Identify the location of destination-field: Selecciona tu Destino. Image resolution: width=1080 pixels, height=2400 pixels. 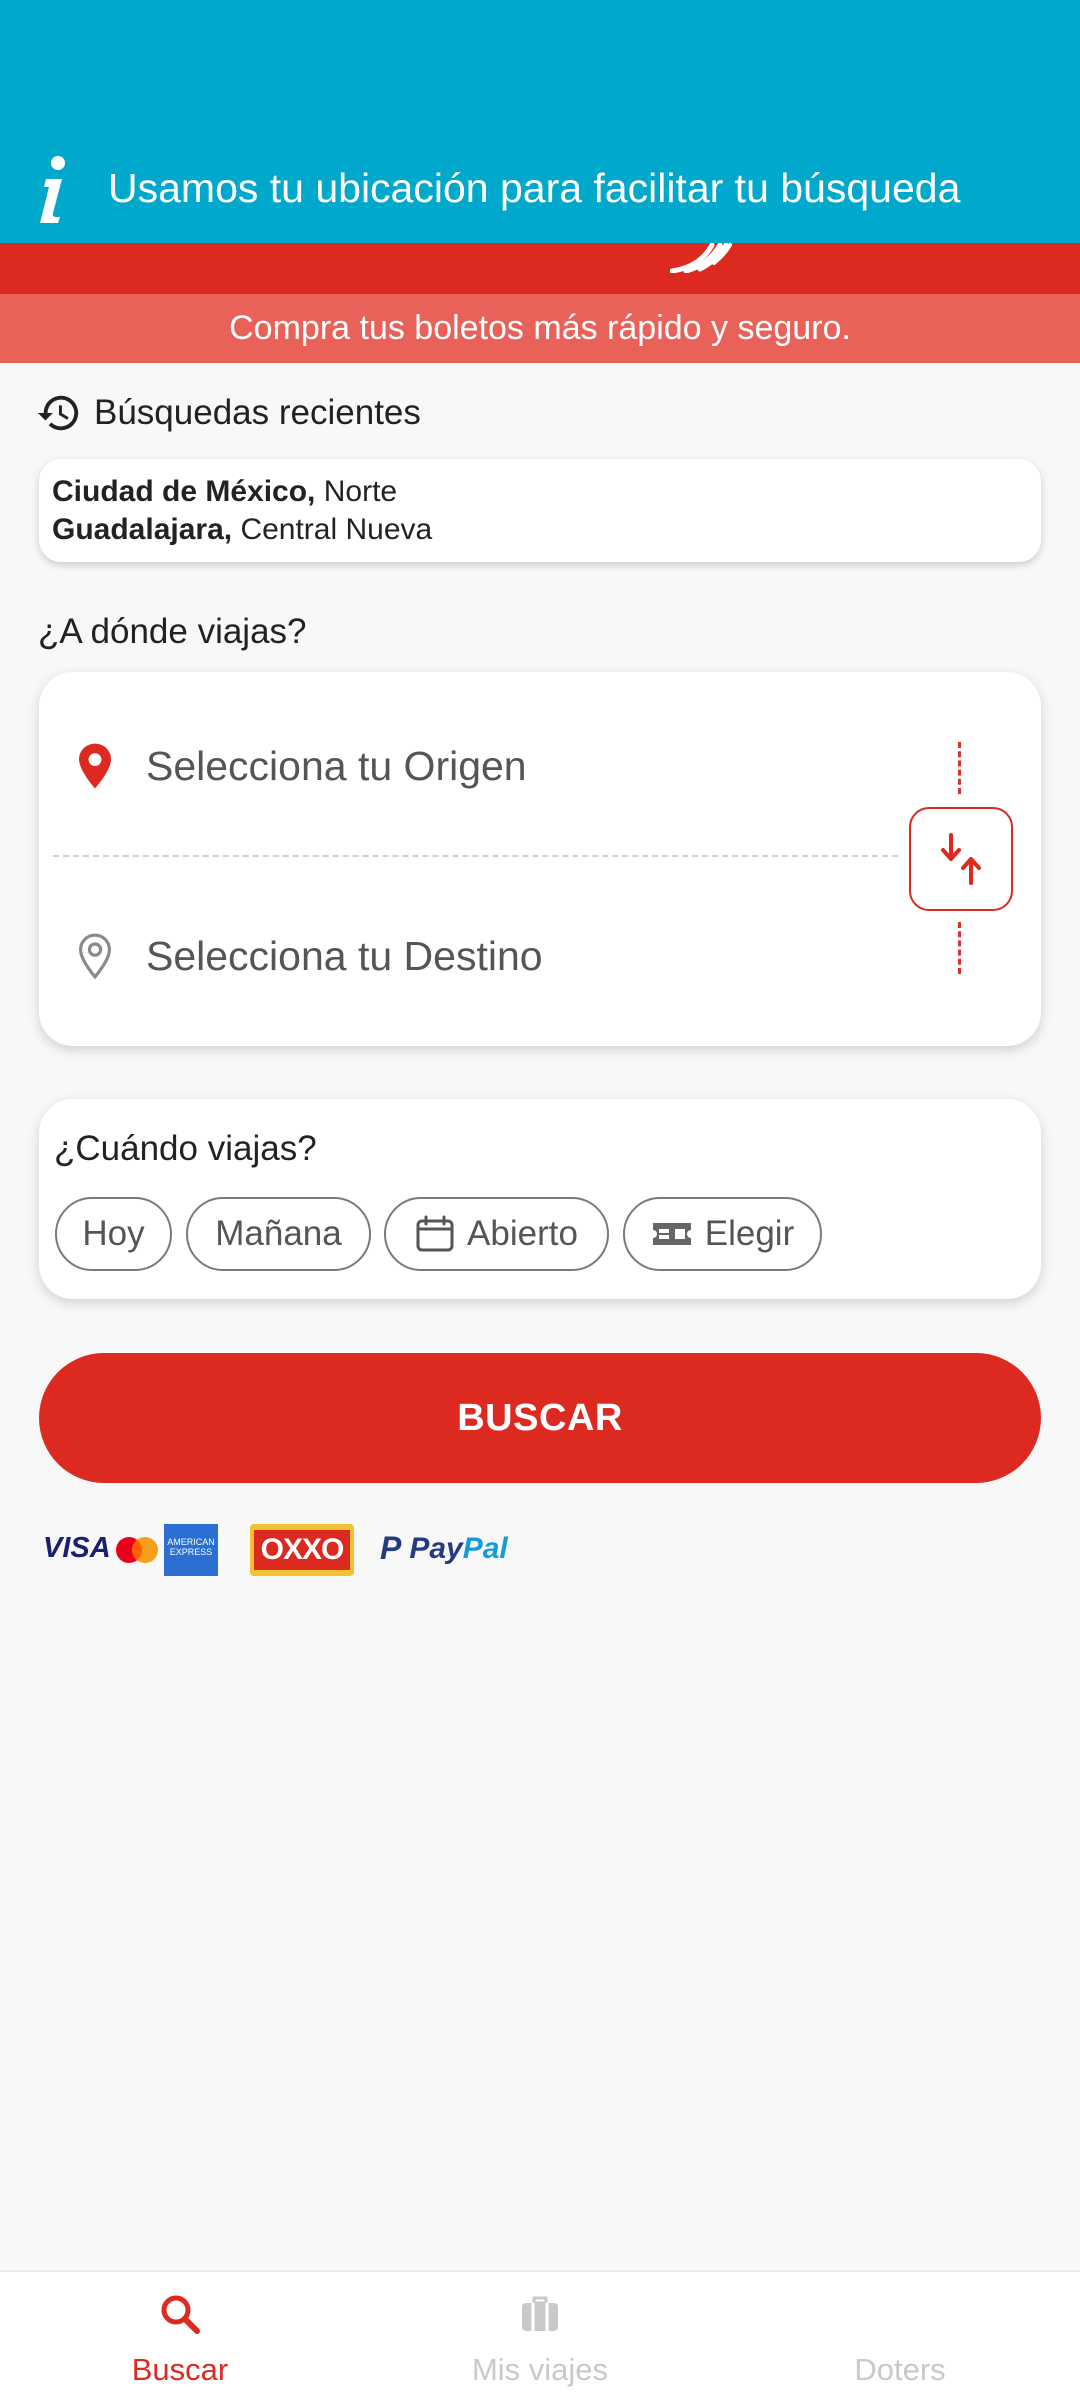
(309, 956).